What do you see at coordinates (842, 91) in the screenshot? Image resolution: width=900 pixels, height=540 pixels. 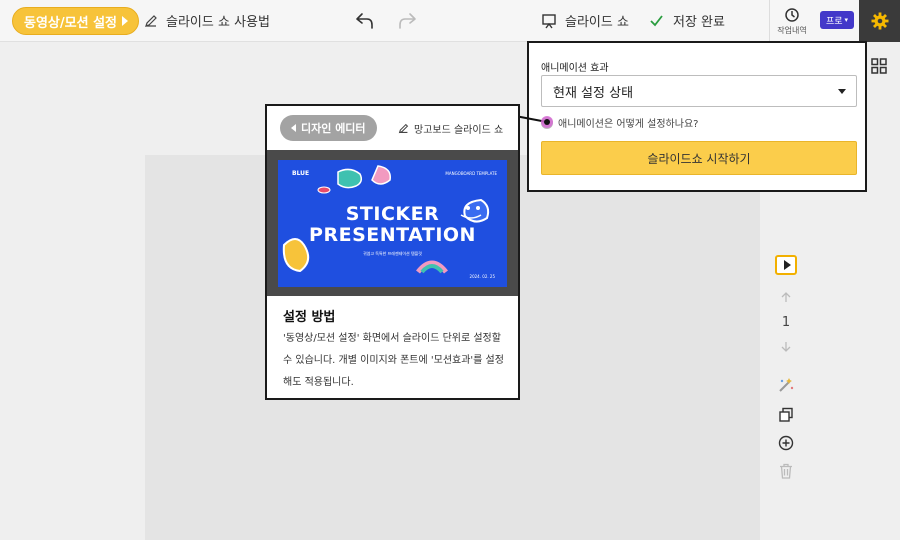 I see `caret-down-icon` at bounding box center [842, 91].